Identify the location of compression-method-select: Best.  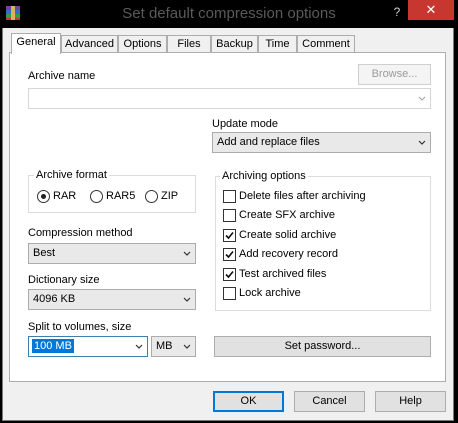
(112, 253).